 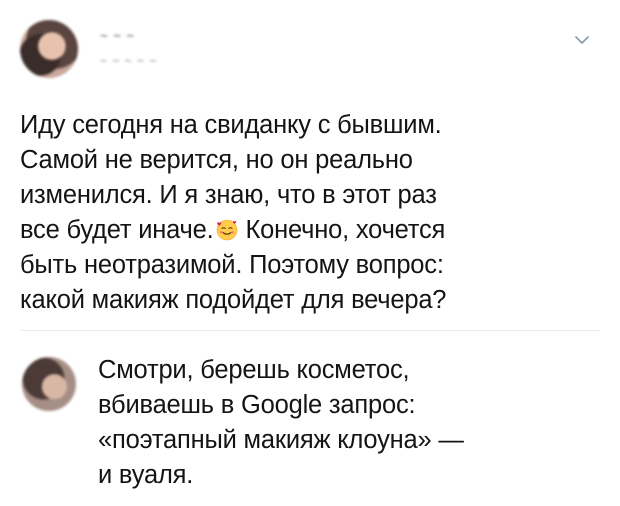 I want to click on reply-text-line: «поэтапный макияж клоуна» —, so click(x=281, y=440).